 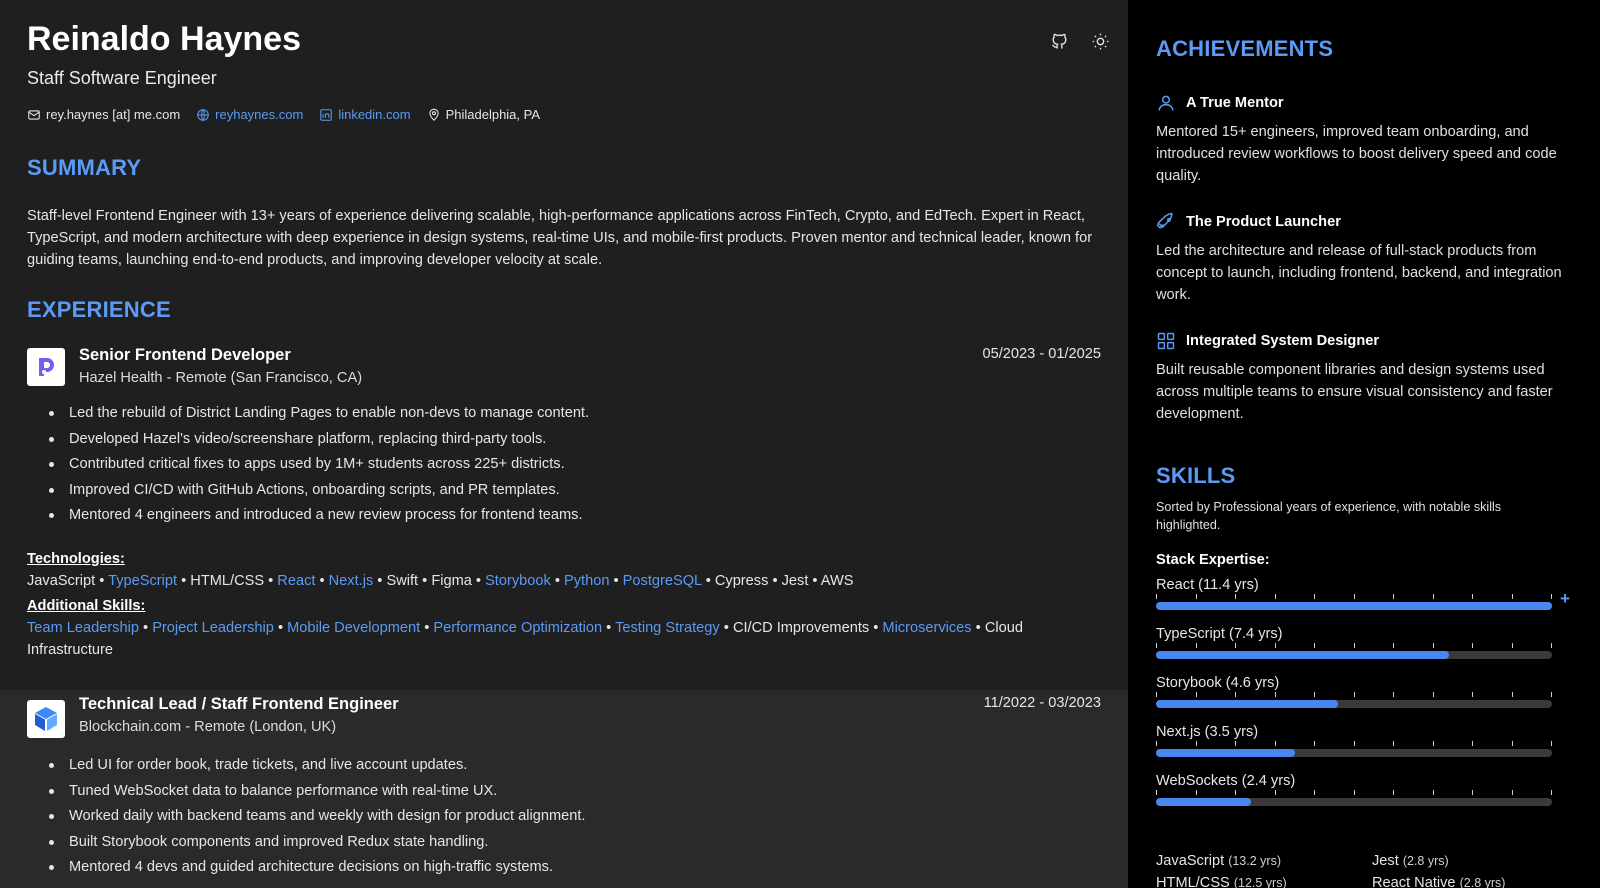 What do you see at coordinates (1192, 861) in the screenshot?
I see `other-skill-name: JavaScript` at bounding box center [1192, 861].